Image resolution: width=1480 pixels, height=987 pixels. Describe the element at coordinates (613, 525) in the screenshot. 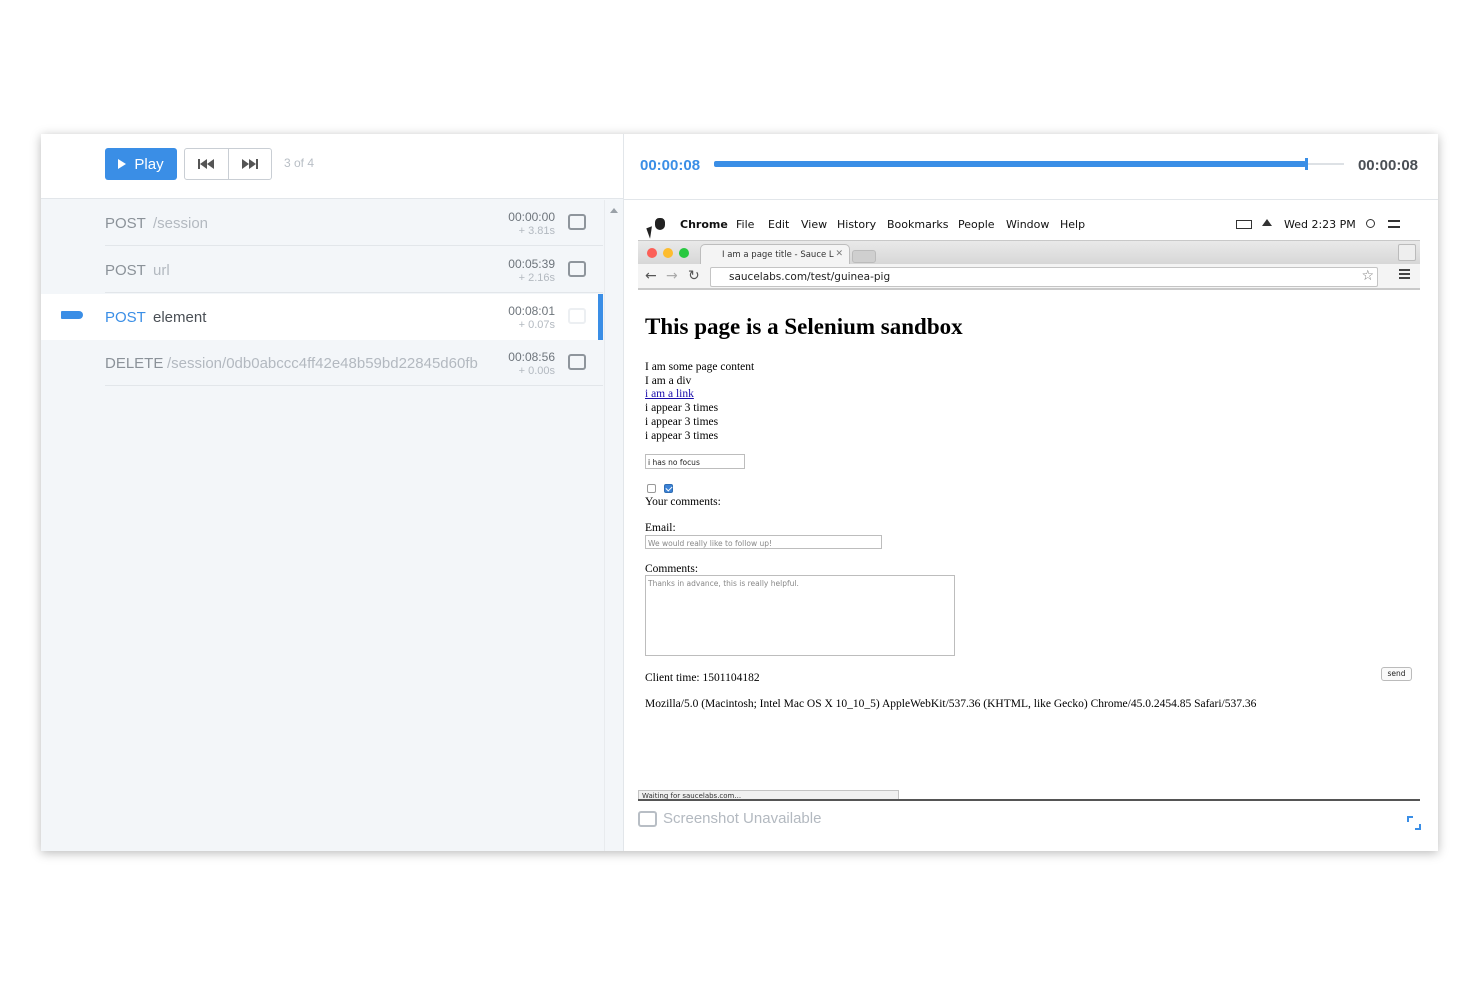

I see `command-list-scrollbar` at that location.